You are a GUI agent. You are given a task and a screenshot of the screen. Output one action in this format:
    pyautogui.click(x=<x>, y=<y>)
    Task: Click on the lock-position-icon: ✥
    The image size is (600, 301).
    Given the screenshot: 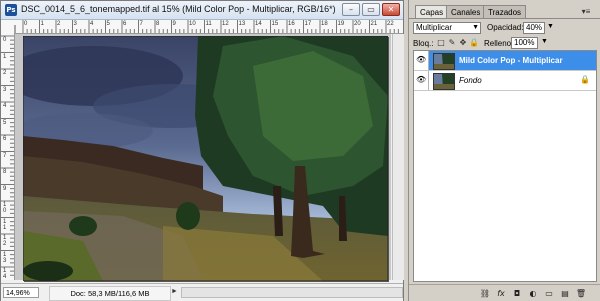 What is the action you would take?
    pyautogui.click(x=463, y=43)
    